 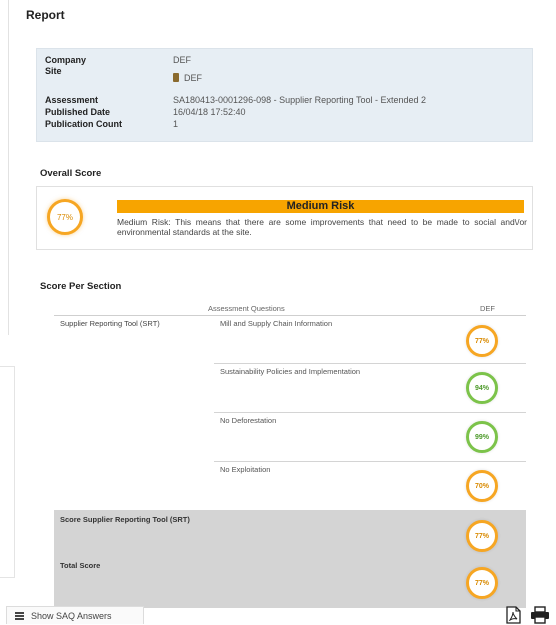 What do you see at coordinates (19, 616) in the screenshot?
I see `list-icon` at bounding box center [19, 616].